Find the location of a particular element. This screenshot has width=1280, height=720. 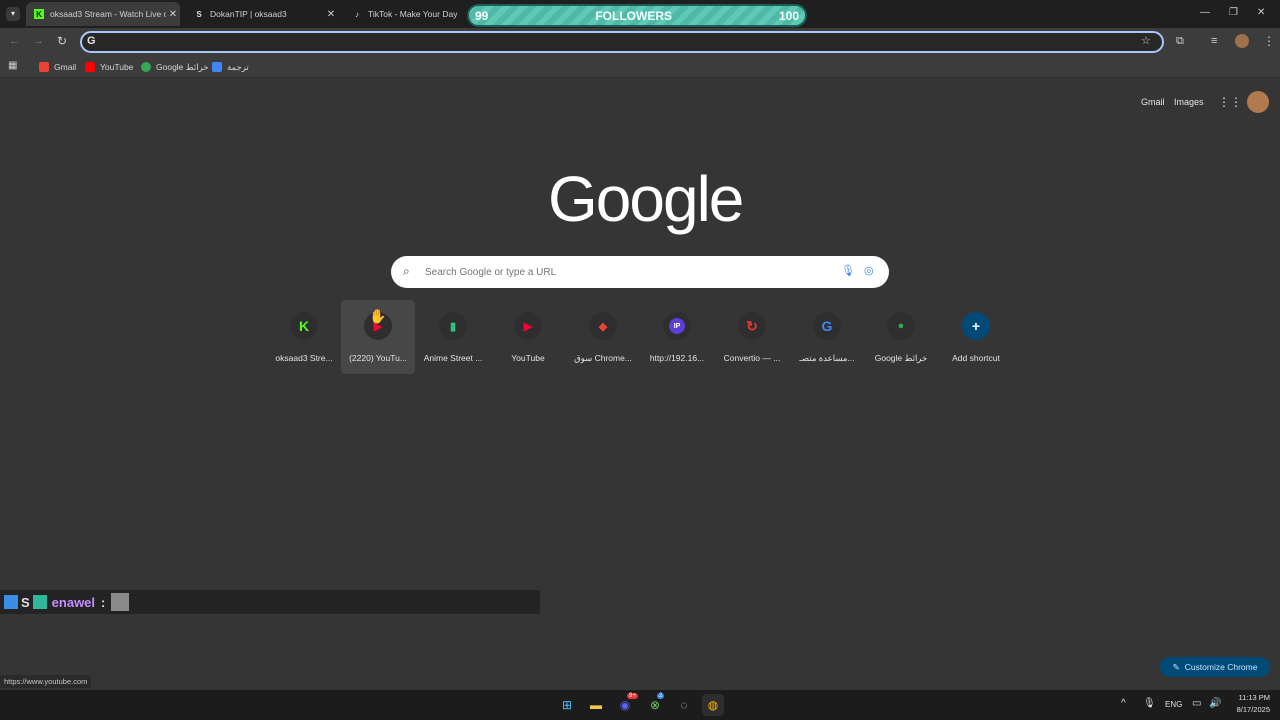

shortcut-label: Google خرائط is located at coordinates (901, 358).